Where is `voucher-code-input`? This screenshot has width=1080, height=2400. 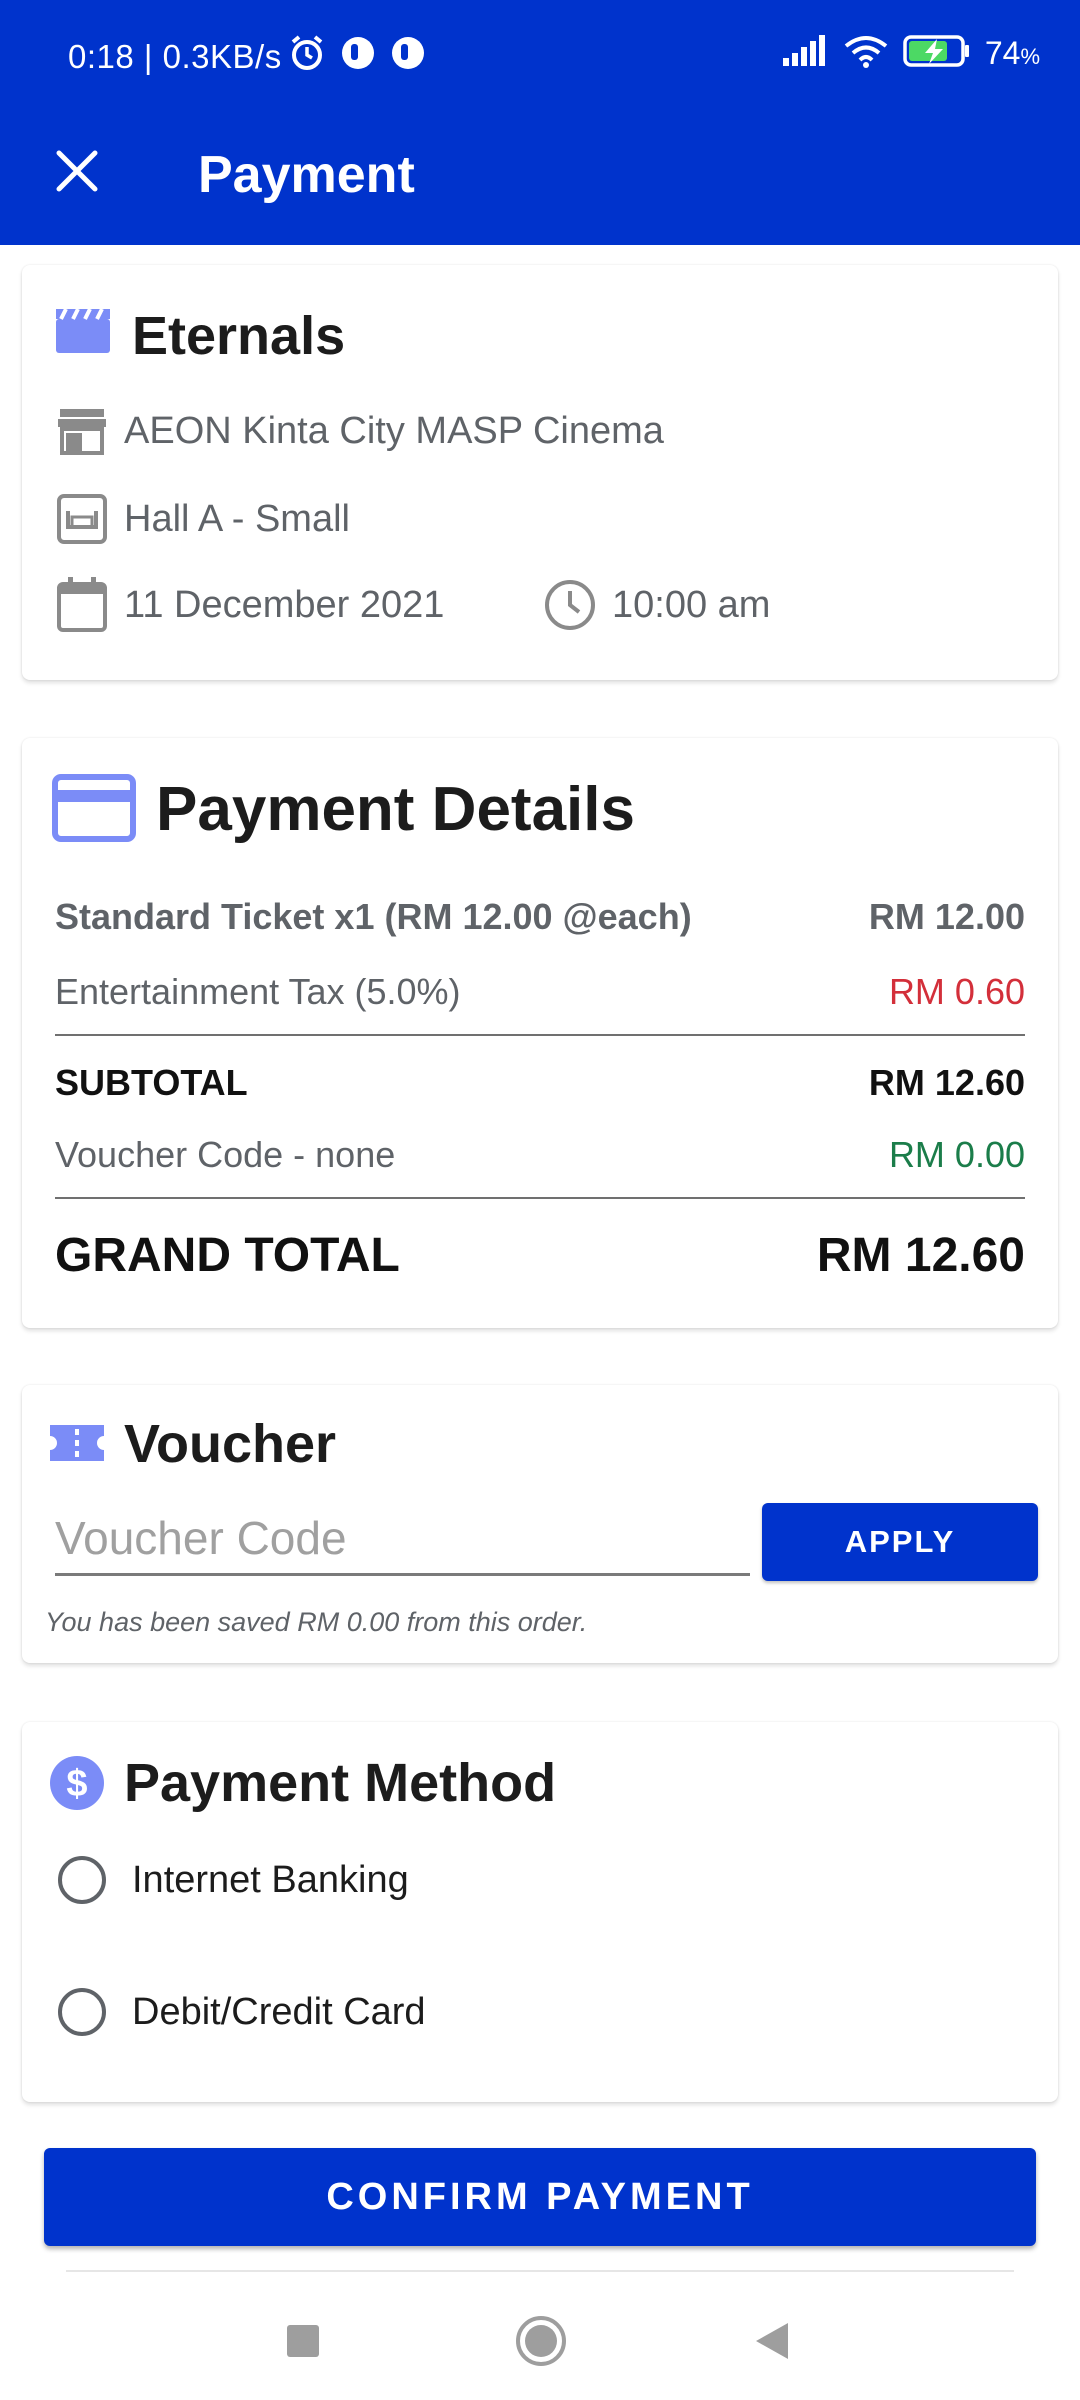 voucher-code-input is located at coordinates (402, 1539).